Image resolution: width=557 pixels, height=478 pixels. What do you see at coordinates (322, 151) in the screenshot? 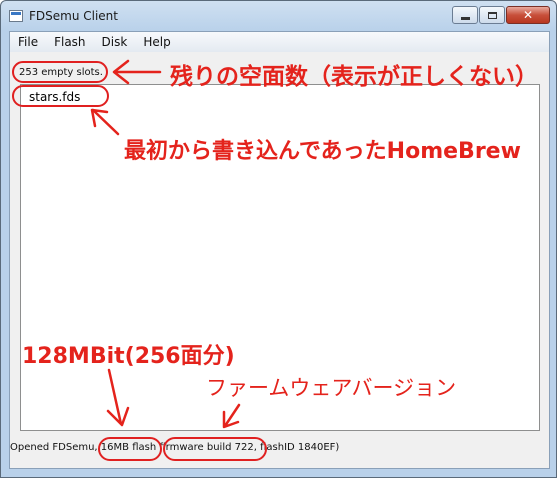
I see `annotation-homebrew-note: 最初から書き込んであったHomeBrew` at bounding box center [322, 151].